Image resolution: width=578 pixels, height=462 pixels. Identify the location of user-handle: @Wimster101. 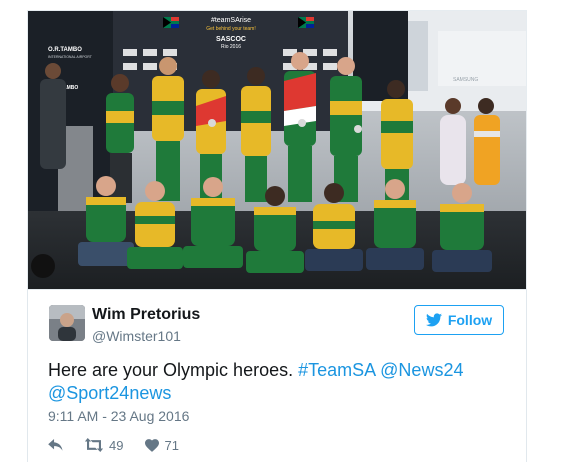
(136, 336).